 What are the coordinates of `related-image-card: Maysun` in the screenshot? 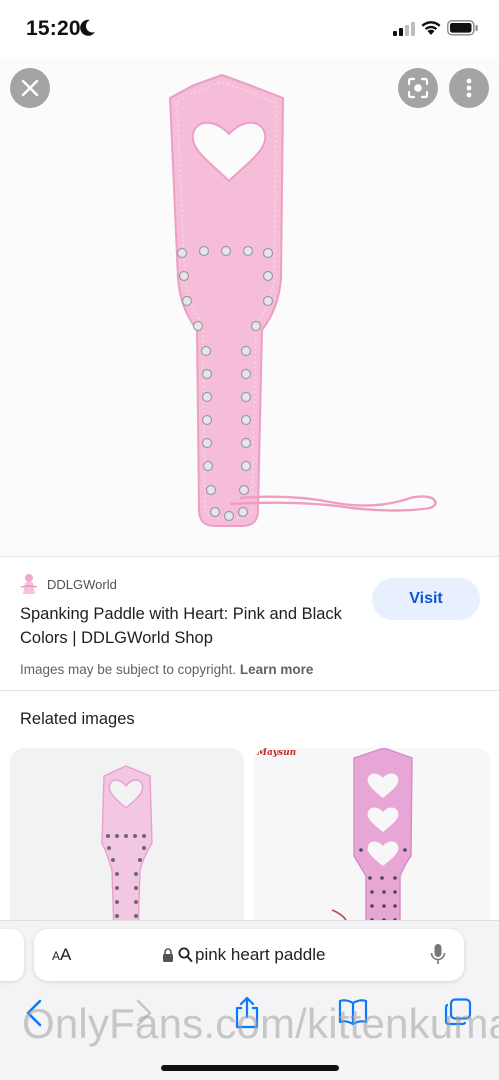 It's located at (372, 840).